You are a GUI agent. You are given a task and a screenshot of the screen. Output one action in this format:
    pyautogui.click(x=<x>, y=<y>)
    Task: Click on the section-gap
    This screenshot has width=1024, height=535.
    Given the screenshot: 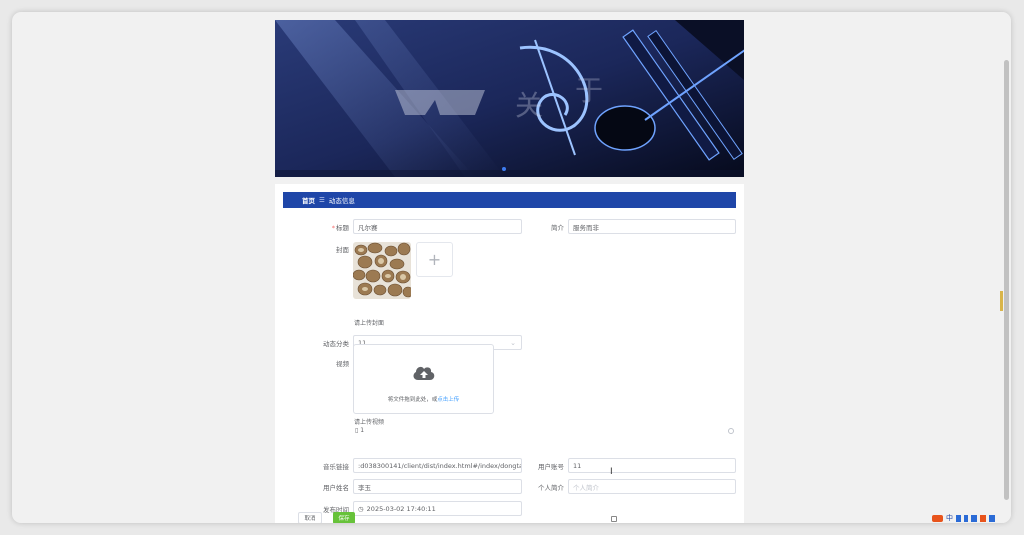 What is the action you would take?
    pyautogui.click(x=509, y=180)
    